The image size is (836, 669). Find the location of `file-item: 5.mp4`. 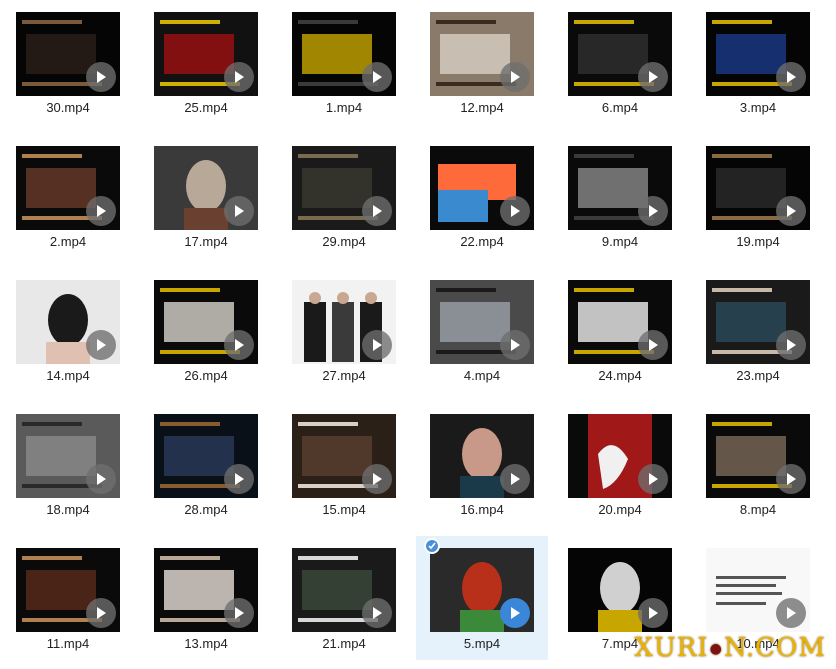

file-item: 5.mp4 is located at coordinates (482, 598).